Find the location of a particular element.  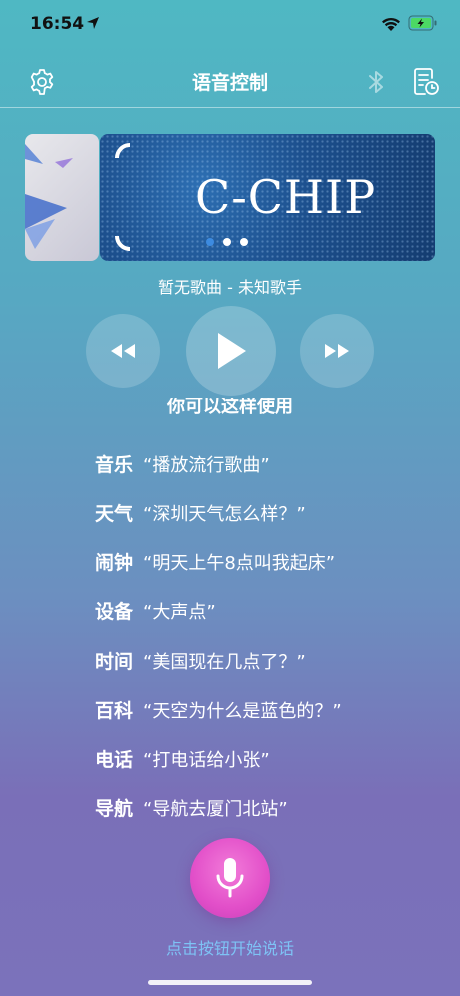

list-item: 音乐 “播放流行歌曲” is located at coordinates (182, 463).